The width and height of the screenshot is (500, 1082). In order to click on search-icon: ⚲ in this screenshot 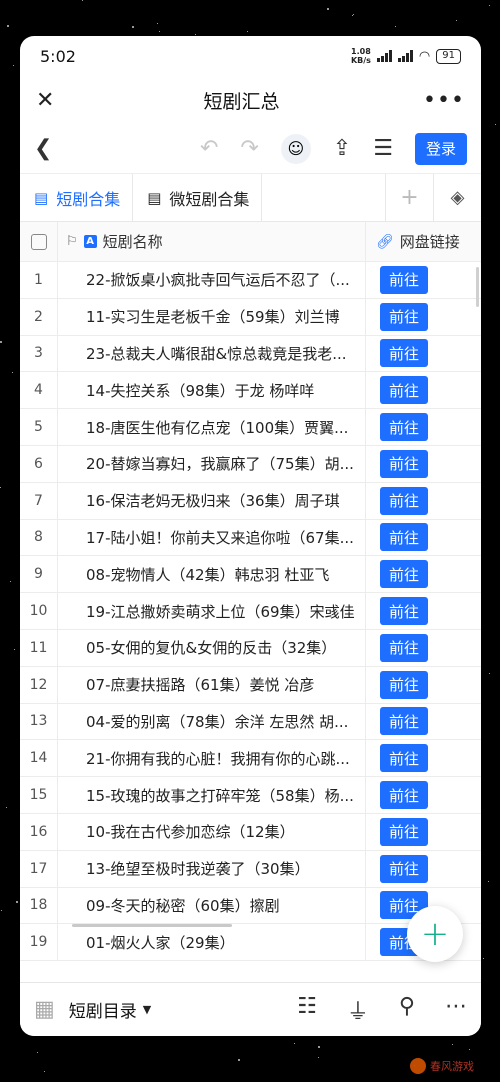, I will do `click(407, 1010)`.